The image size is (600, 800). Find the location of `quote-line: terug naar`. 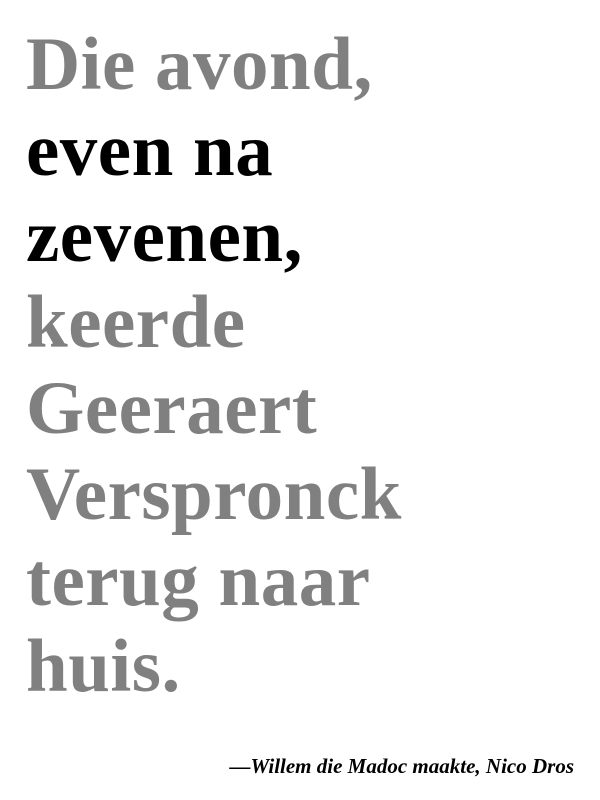

quote-line: terug naar is located at coordinates (198, 580).